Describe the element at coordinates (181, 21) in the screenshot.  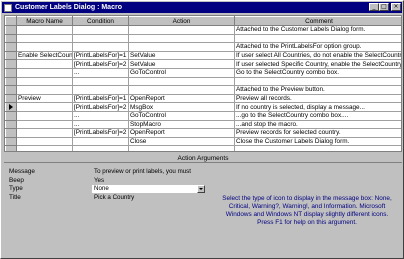
I see `column-header-action: Action` at that location.